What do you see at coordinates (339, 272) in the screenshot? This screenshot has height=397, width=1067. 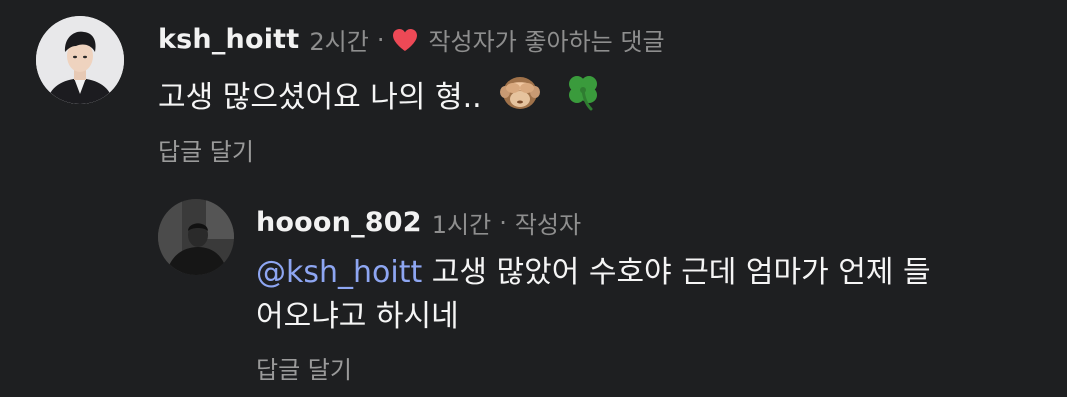 I see `mention-link: @ksh_hoitt` at bounding box center [339, 272].